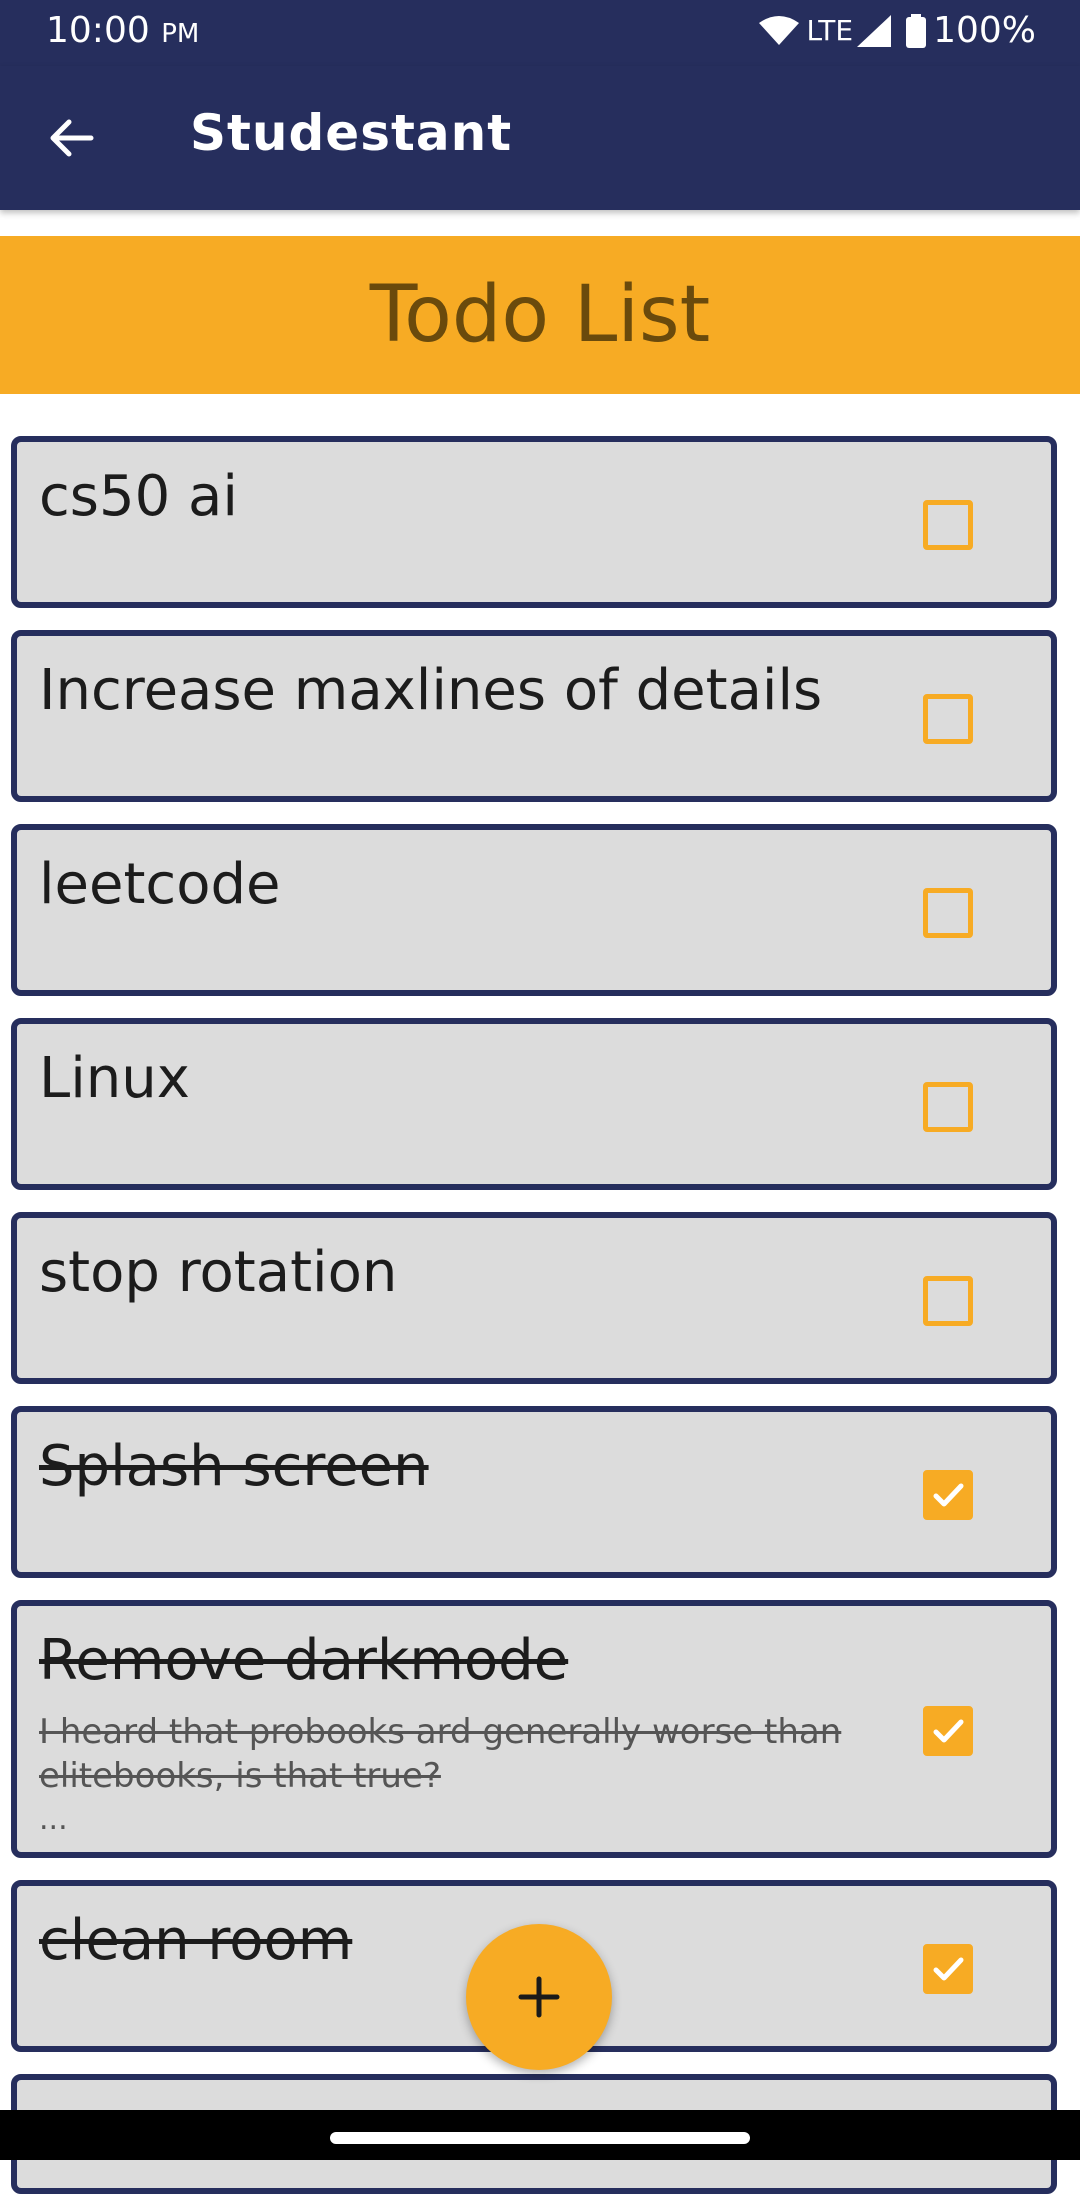  I want to click on todo-item: leetcode, so click(534, 910).